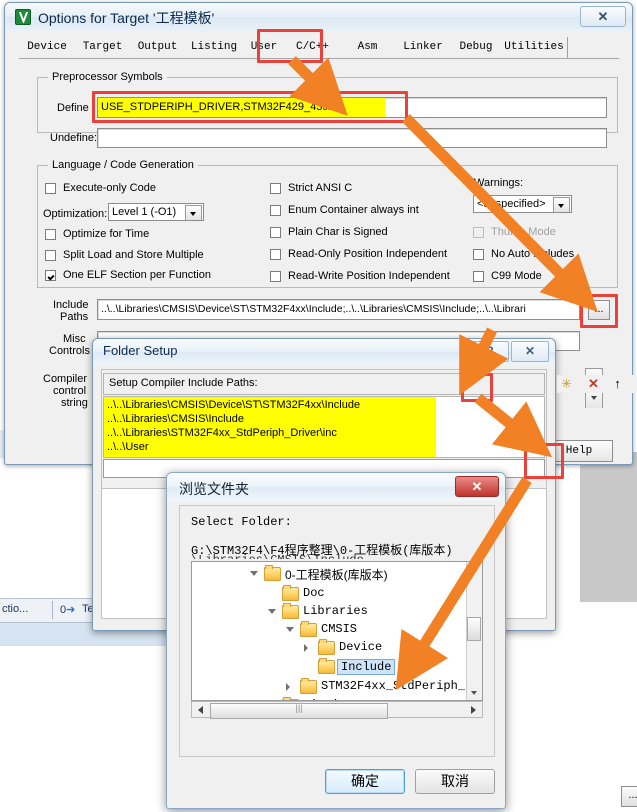 The image size is (637, 812). I want to click on read-write-position-independent-checkbox, so click(275, 276).